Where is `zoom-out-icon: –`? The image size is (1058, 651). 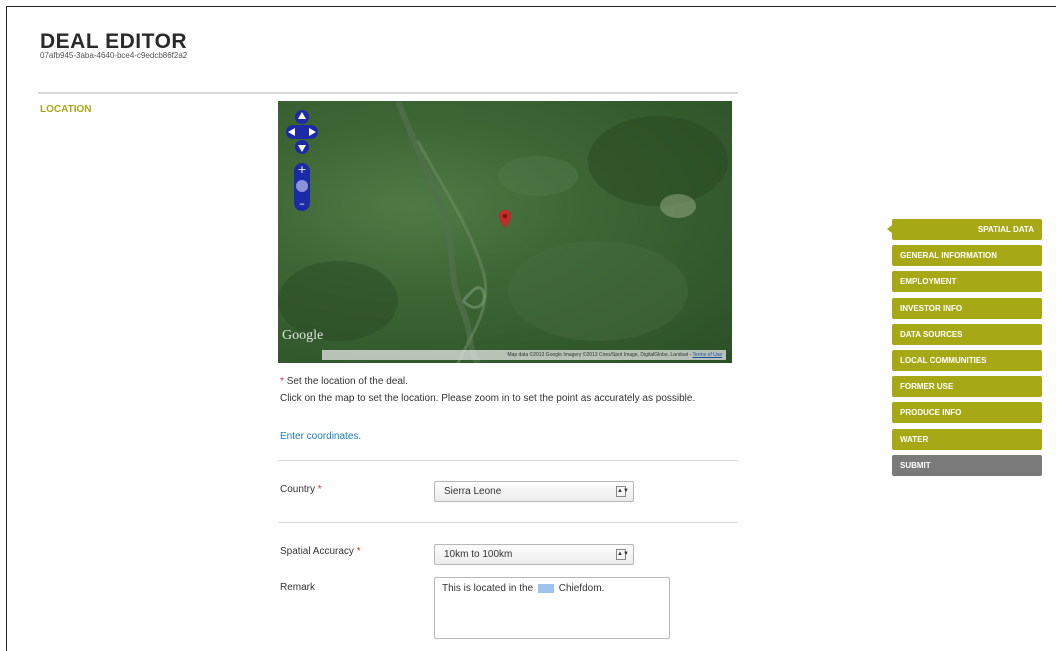
zoom-out-icon: – is located at coordinates (302, 203).